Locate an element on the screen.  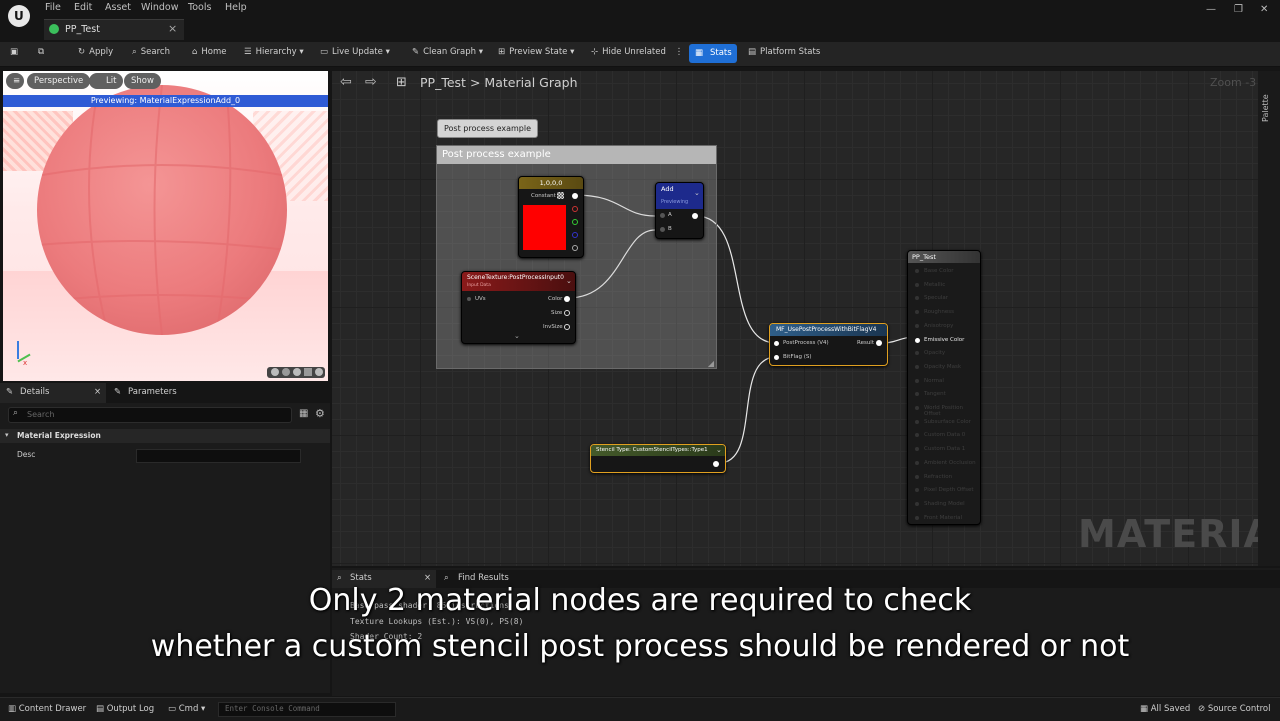
cmd-dropdown: ▭ Cmd ▾ is located at coordinates (186, 709).